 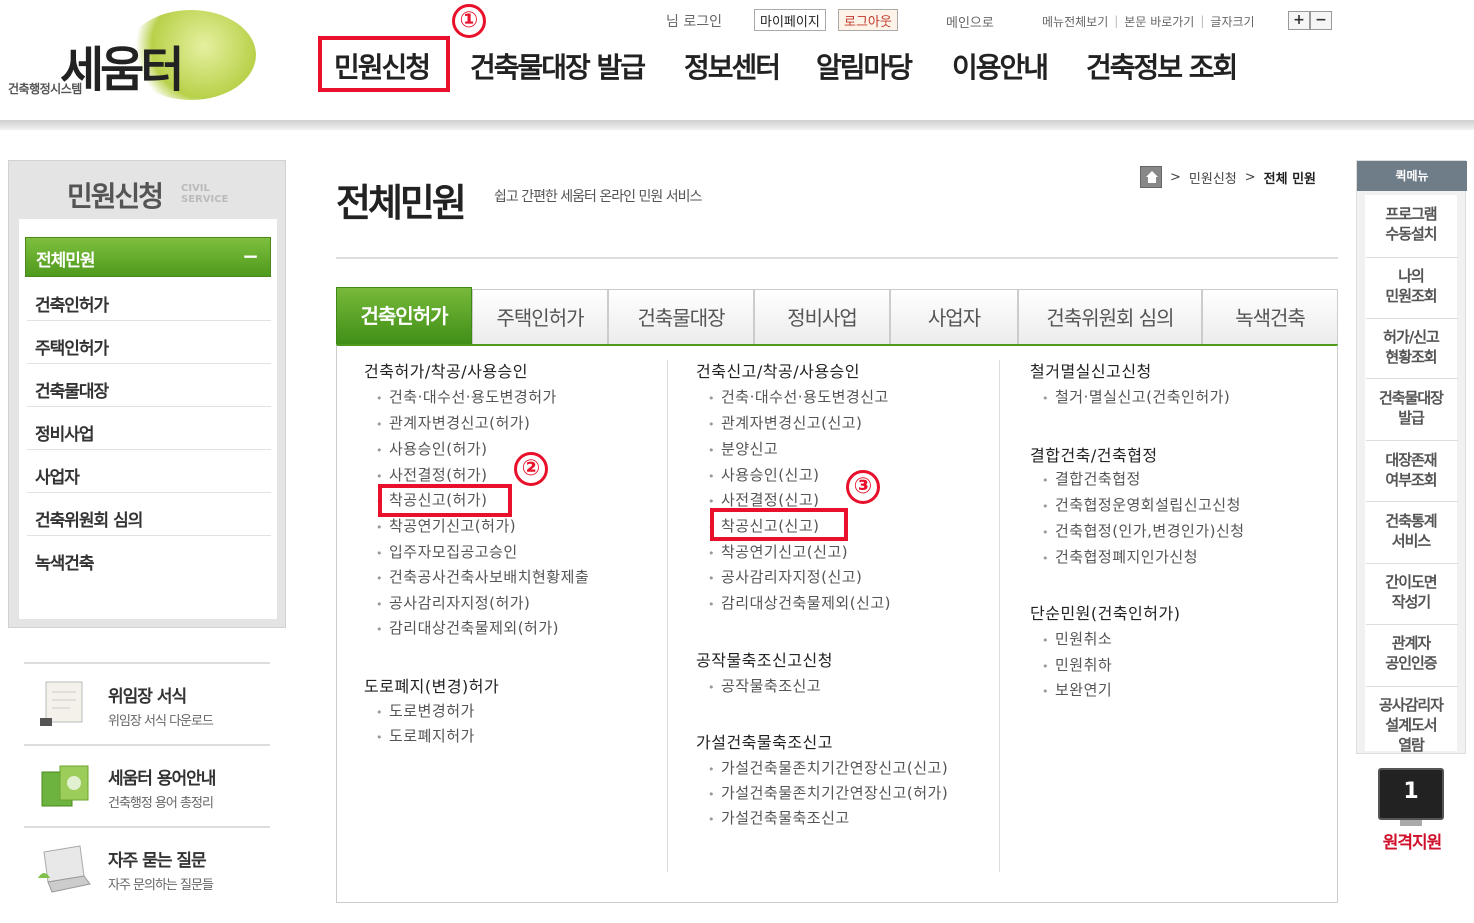 What do you see at coordinates (743, 448) in the screenshot?
I see `list-item: • 분양신고` at bounding box center [743, 448].